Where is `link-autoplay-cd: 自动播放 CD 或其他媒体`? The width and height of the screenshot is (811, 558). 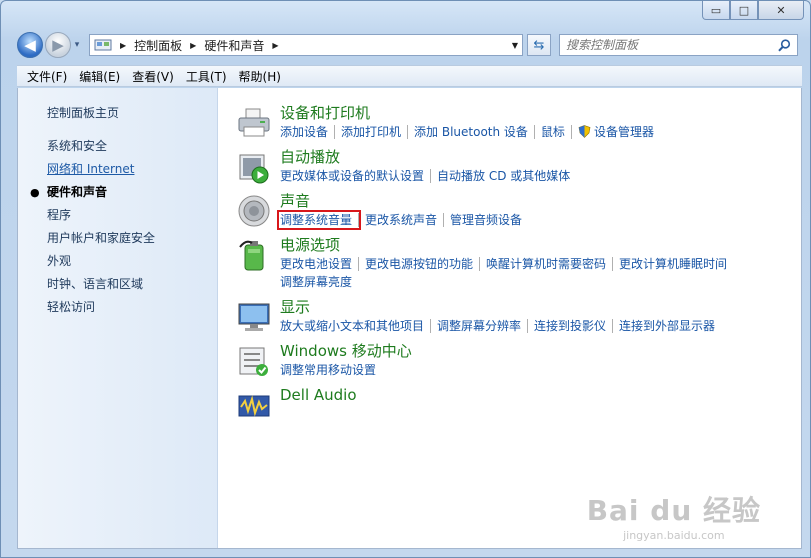 link-autoplay-cd: 自动播放 CD 或其他媒体 is located at coordinates (503, 176).